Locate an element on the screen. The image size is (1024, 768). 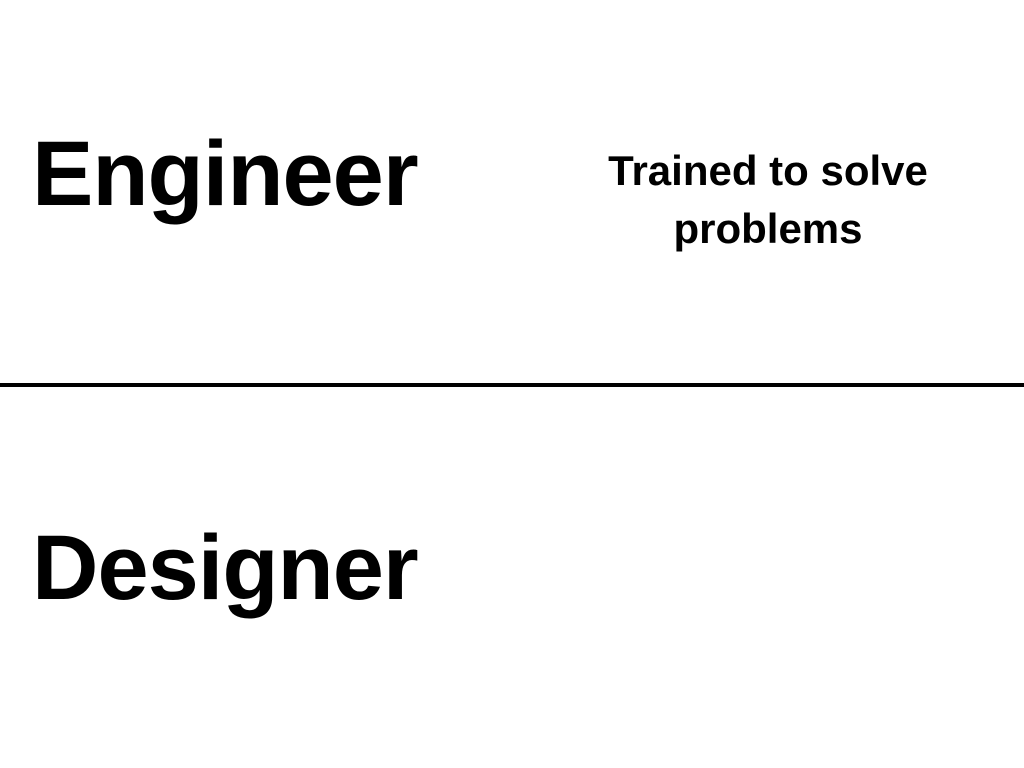
engineer-description: Trained to solve problems is located at coordinates (768, 199).